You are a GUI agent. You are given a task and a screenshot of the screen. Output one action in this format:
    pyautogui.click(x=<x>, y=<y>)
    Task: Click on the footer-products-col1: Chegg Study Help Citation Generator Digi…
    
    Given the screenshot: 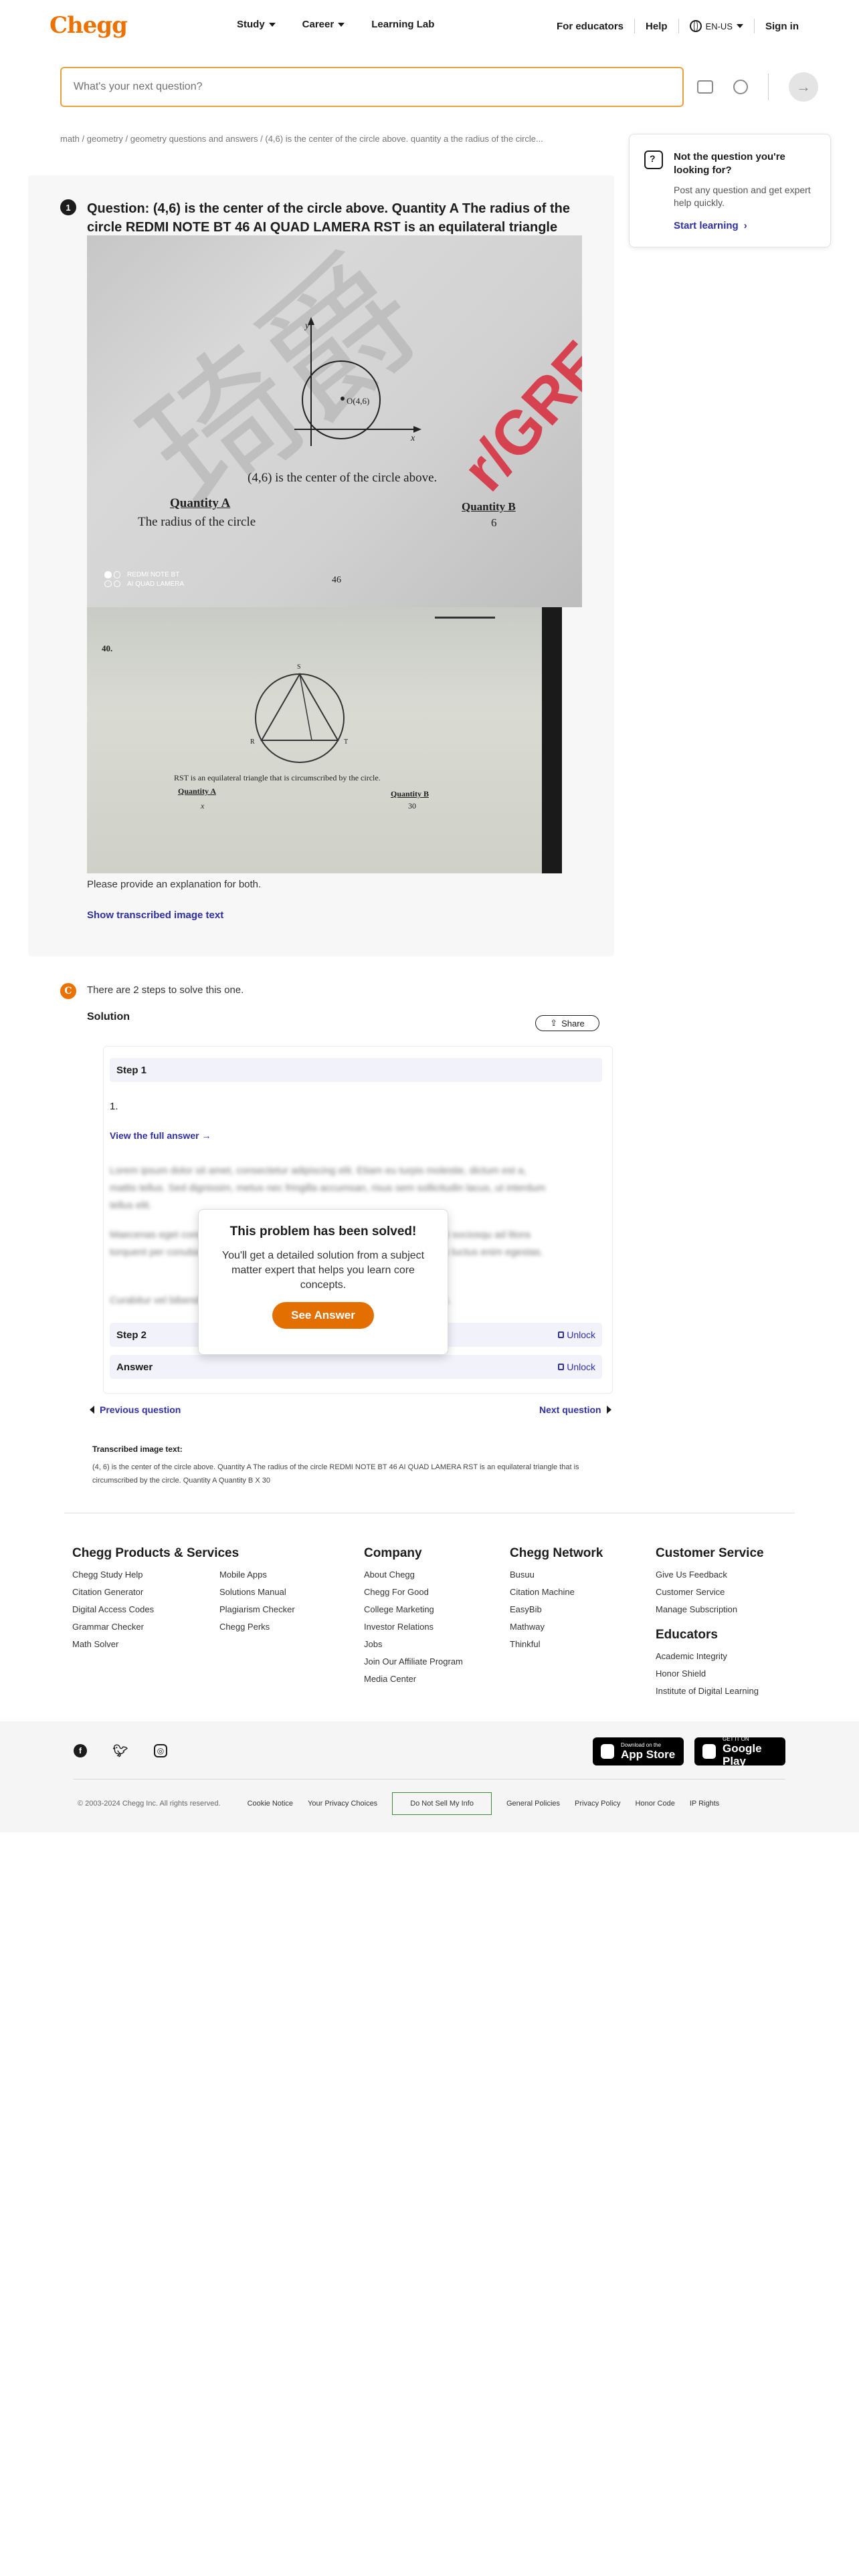 What is the action you would take?
    pyautogui.click(x=145, y=1610)
    